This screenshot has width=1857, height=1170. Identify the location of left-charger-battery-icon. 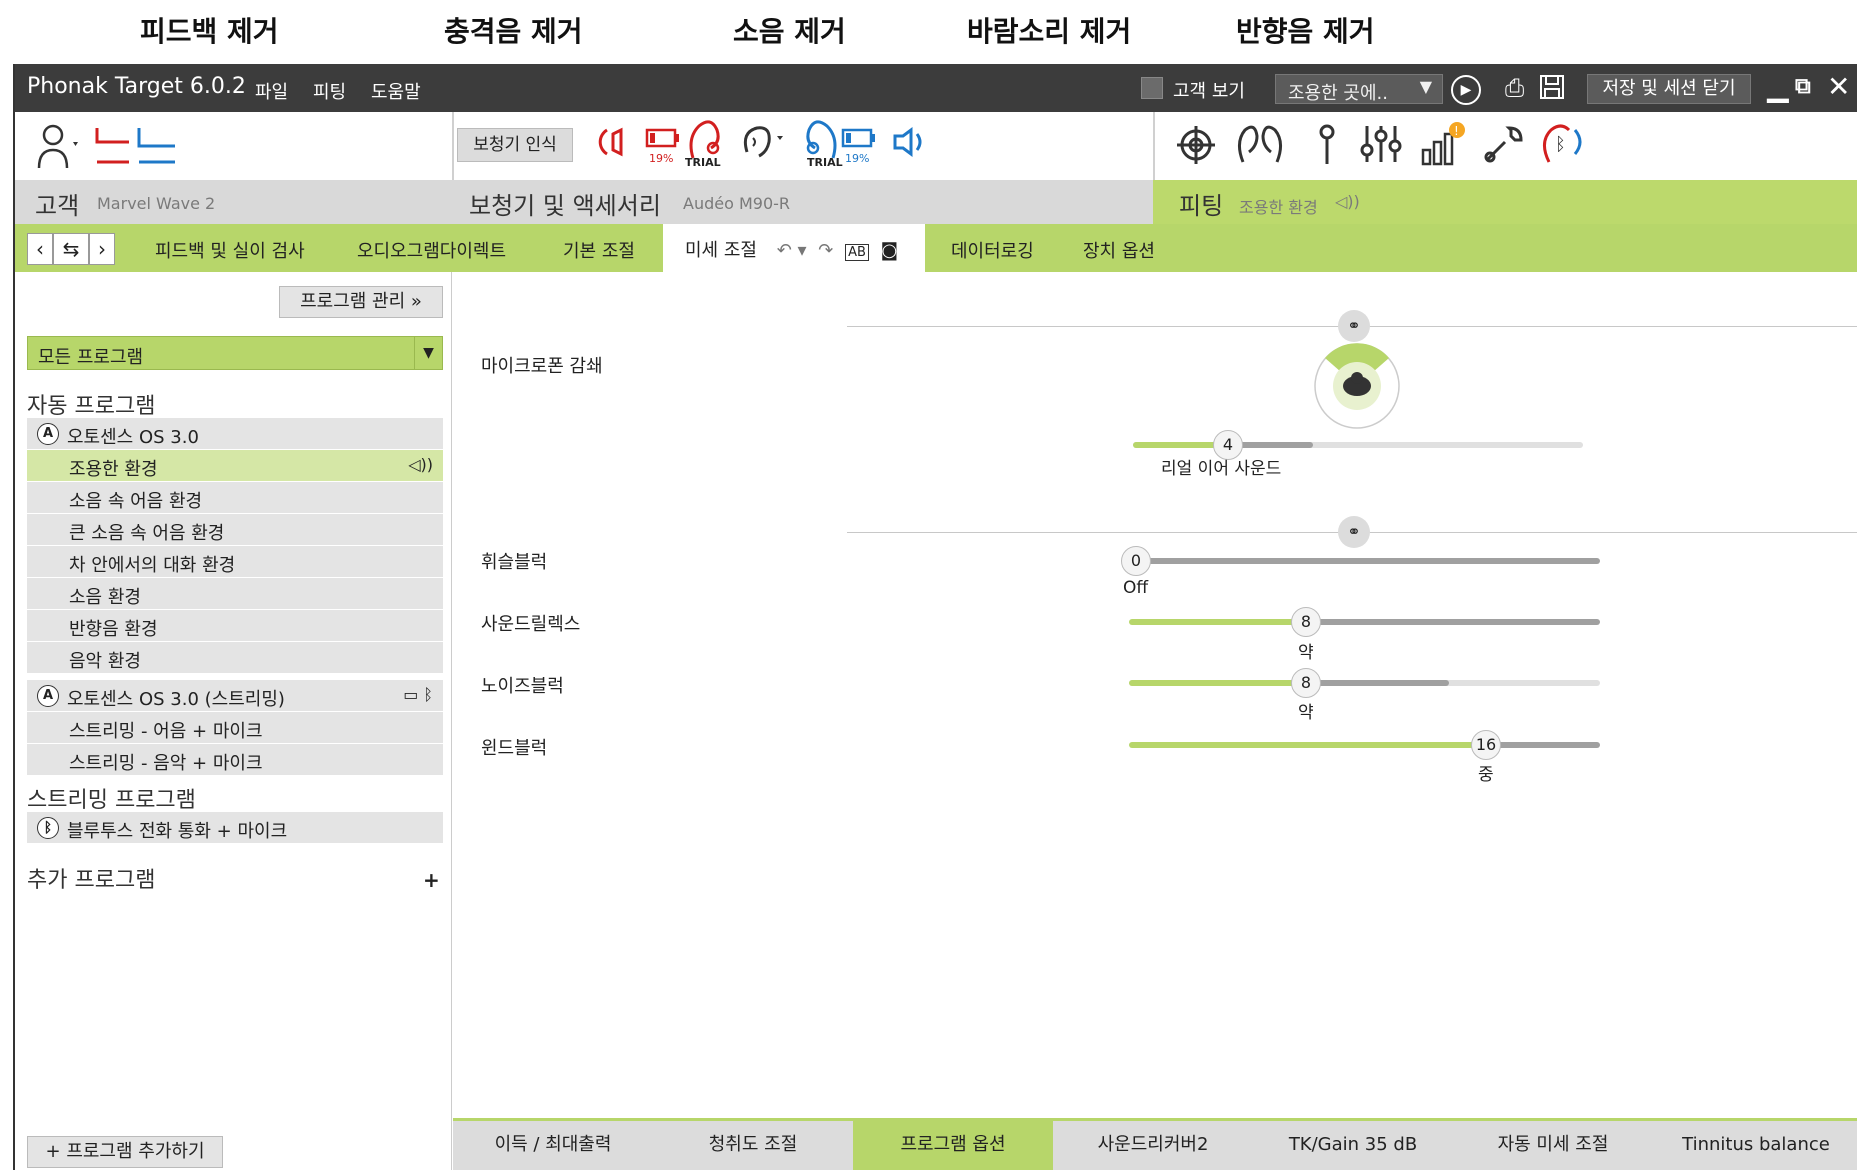
(663, 141).